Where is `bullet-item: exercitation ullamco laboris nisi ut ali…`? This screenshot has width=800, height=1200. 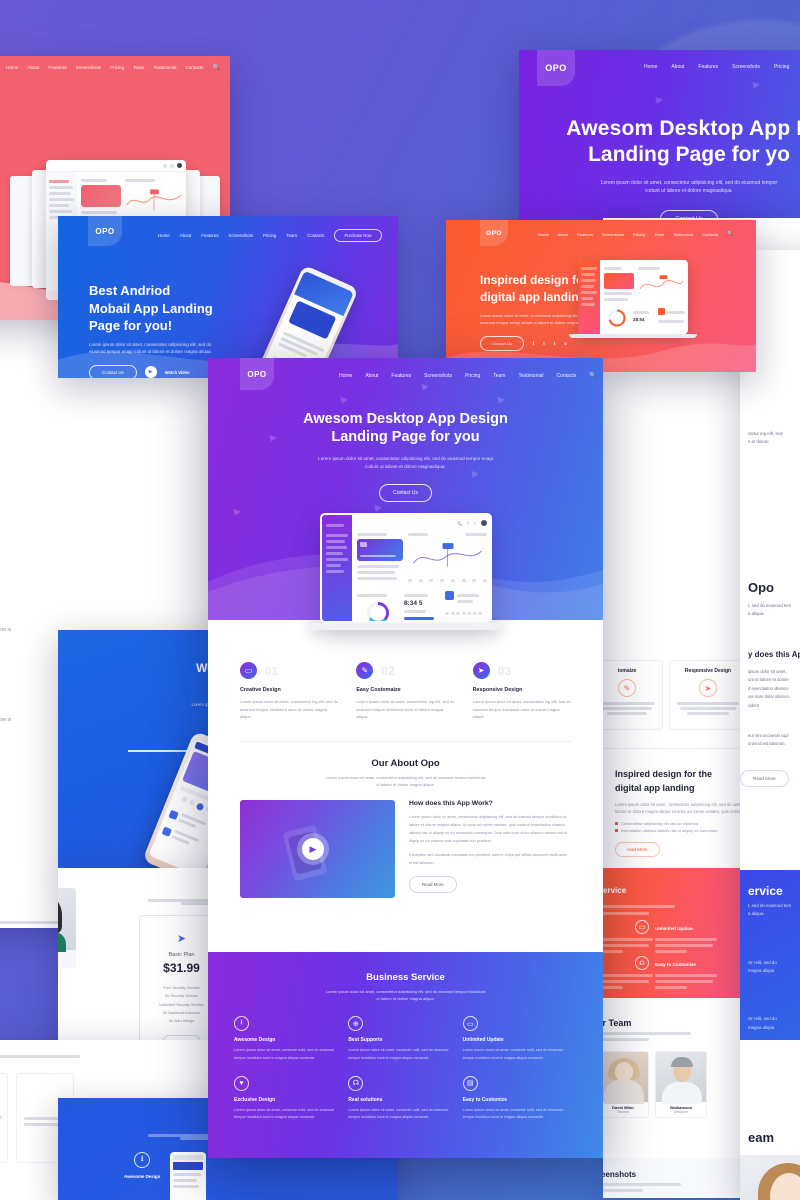
bullet-item: exercitation ullamco laboris nisi ut ali… is located at coordinates (669, 831).